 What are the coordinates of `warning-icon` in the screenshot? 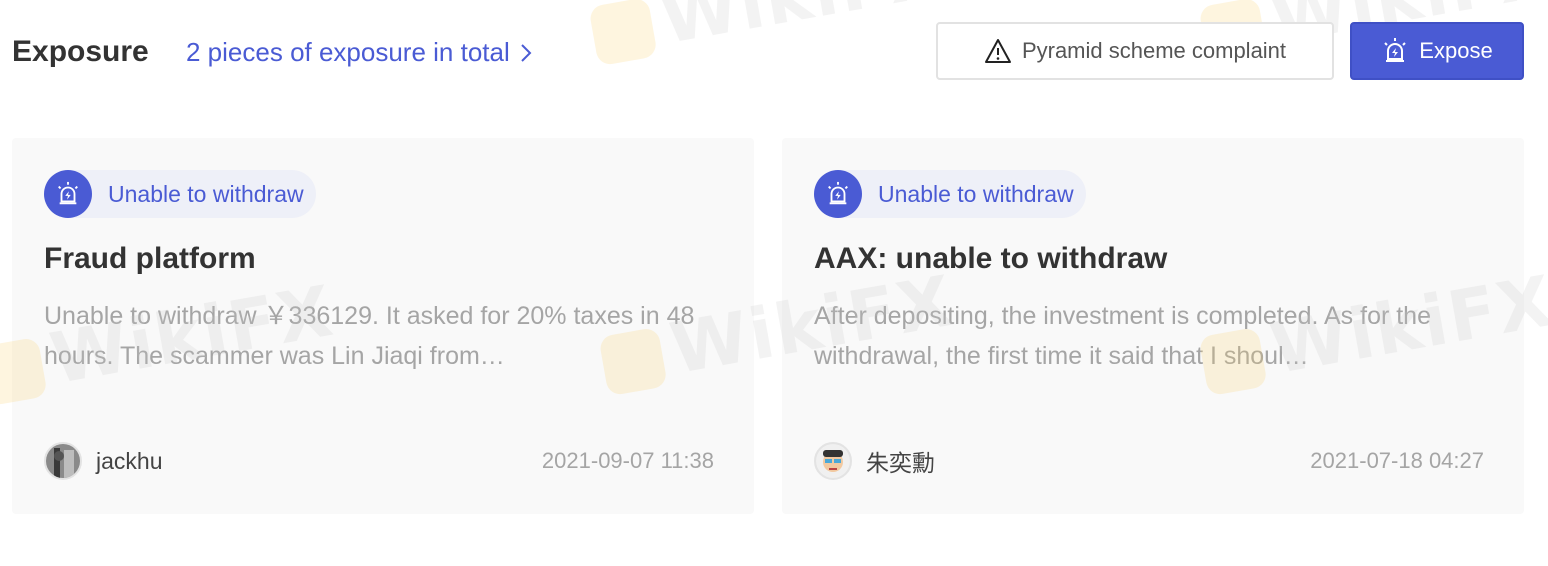 It's located at (997, 51).